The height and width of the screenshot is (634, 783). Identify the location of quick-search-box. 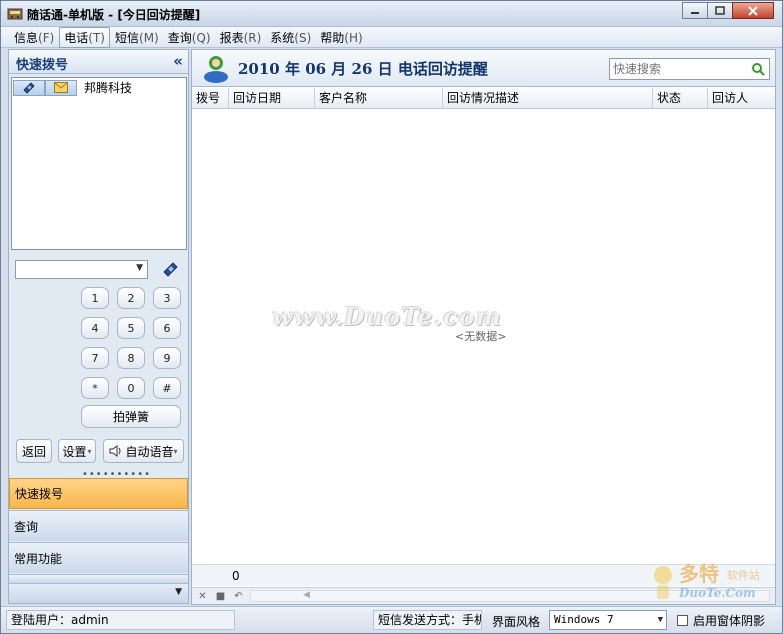
(689, 69).